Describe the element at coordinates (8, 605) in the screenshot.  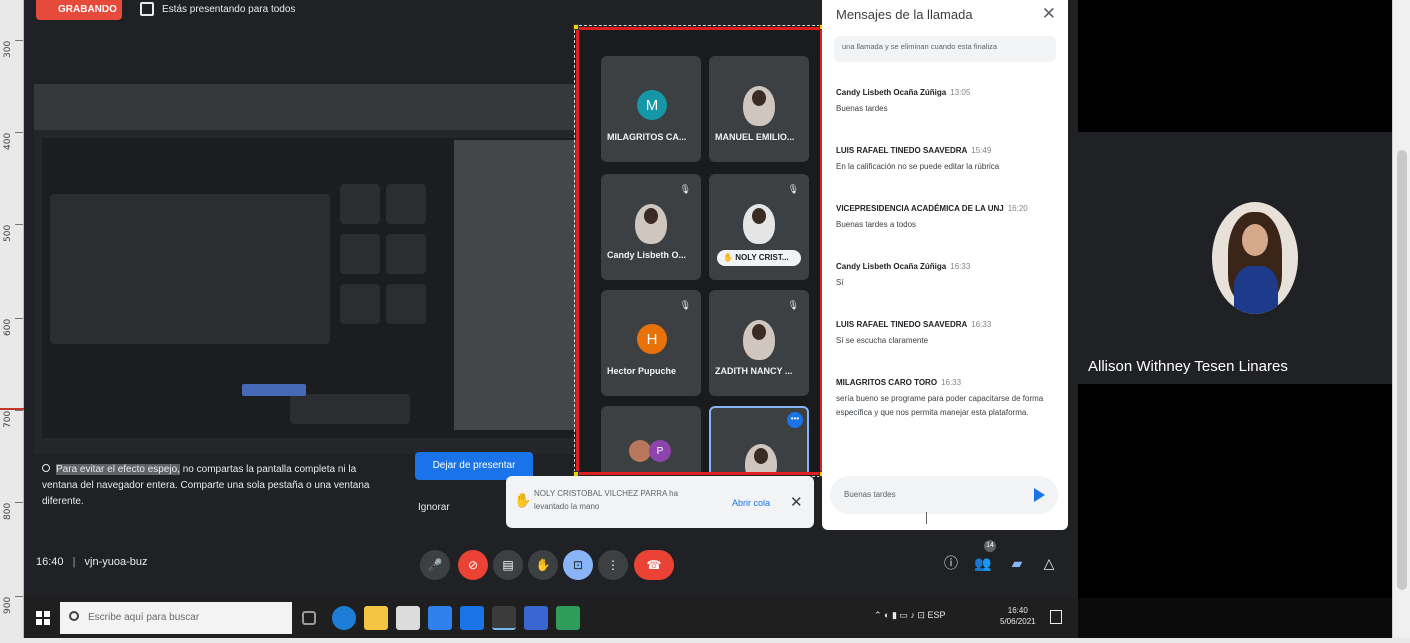
I see `ruler-label: 900` at that location.